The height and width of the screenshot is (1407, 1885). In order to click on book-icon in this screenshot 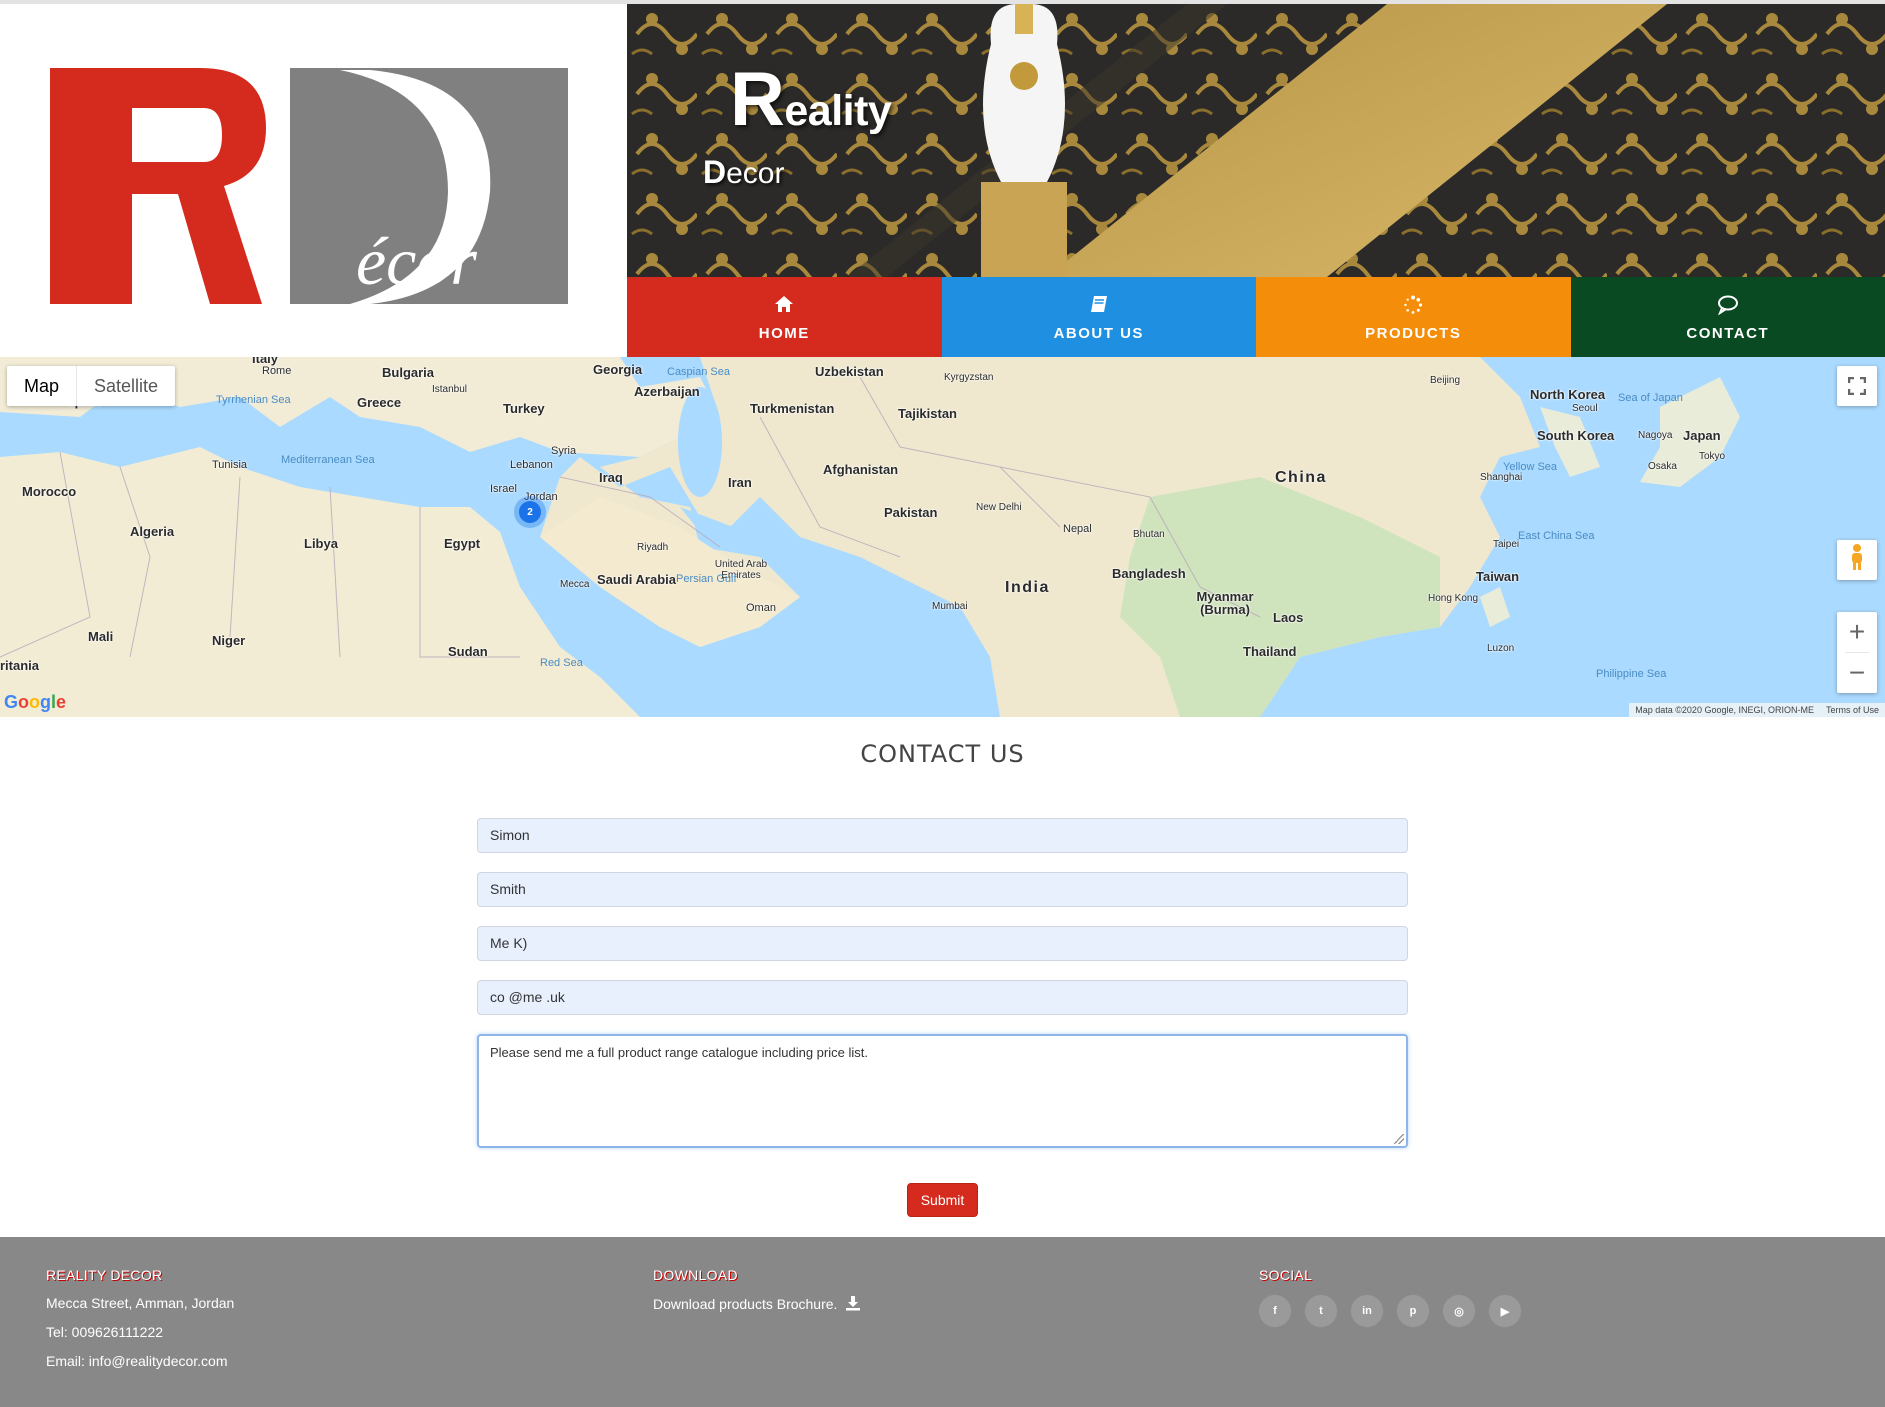, I will do `click(1099, 307)`.